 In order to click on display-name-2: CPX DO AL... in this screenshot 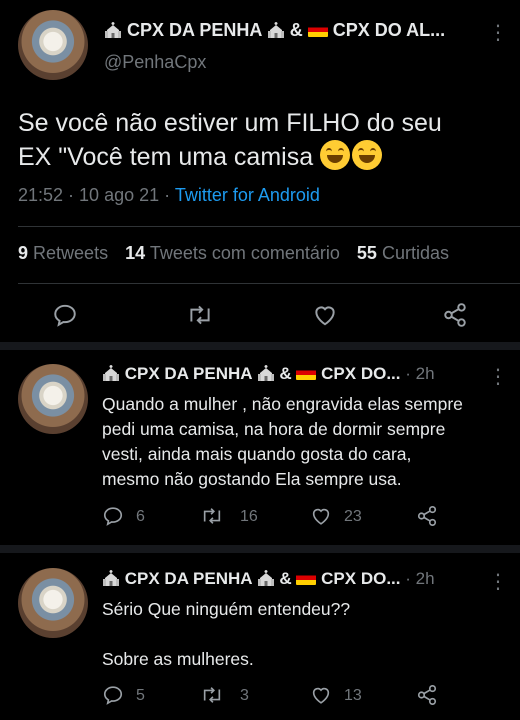, I will do `click(389, 30)`.